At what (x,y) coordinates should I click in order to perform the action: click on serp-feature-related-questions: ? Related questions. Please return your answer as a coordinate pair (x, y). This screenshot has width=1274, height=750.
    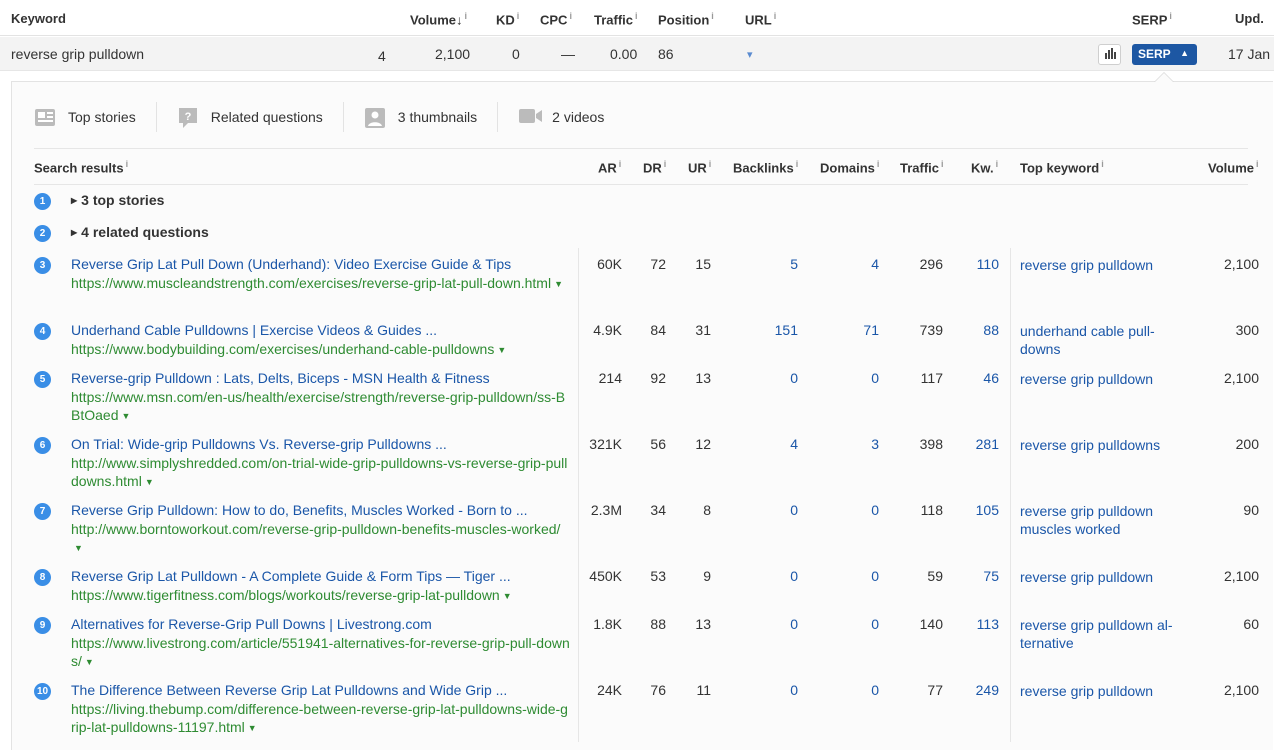
    Looking at the image, I should click on (260, 117).